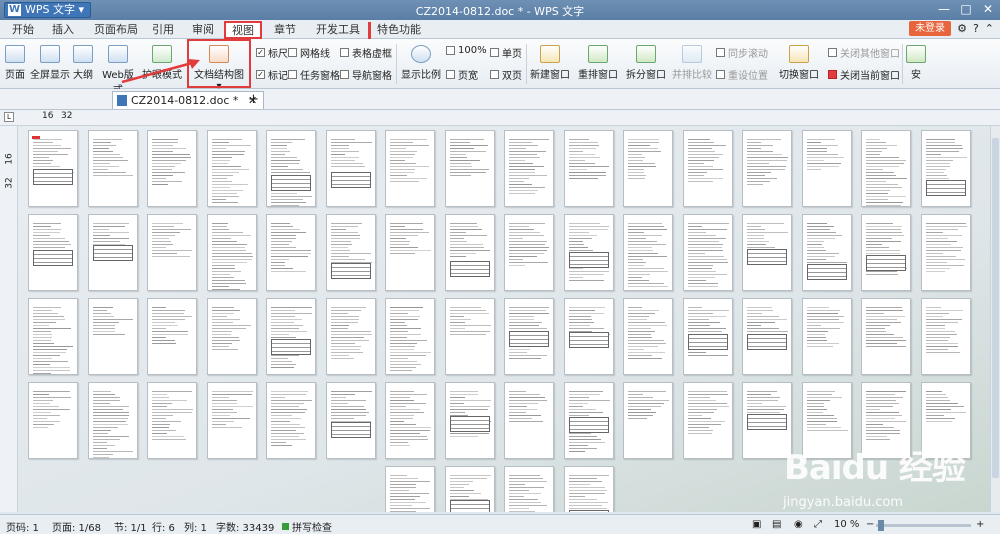 The height and width of the screenshot is (534, 1000). I want to click on close-others-button: 关闭其他窗口, so click(864, 52).